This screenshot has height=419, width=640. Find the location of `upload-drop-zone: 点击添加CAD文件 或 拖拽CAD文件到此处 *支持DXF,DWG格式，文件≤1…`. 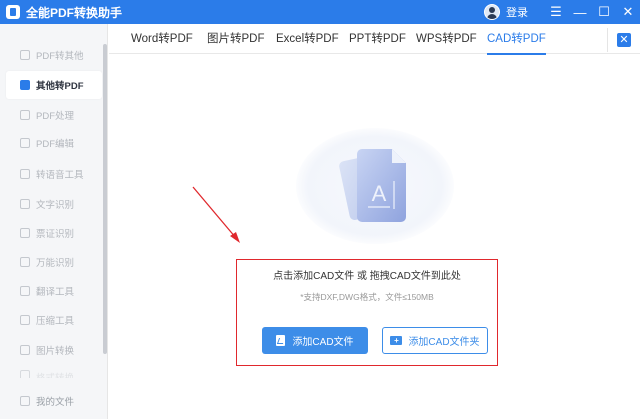

upload-drop-zone: 点击添加CAD文件 或 拖拽CAD文件到此处 *支持DXF,DWG格式，文件≤1… is located at coordinates (367, 312).